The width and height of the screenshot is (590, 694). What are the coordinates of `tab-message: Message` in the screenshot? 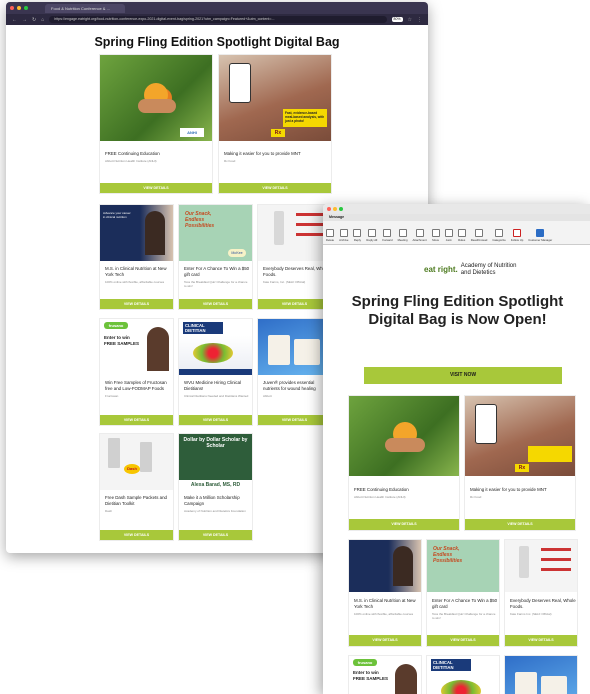 It's located at (456, 217).